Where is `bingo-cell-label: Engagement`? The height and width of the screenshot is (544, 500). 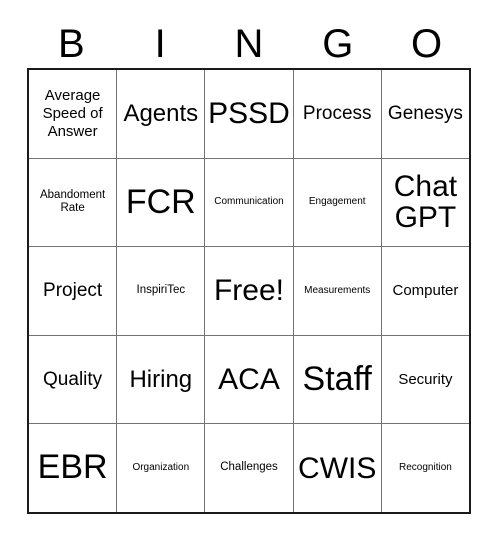 bingo-cell-label: Engagement is located at coordinates (337, 202).